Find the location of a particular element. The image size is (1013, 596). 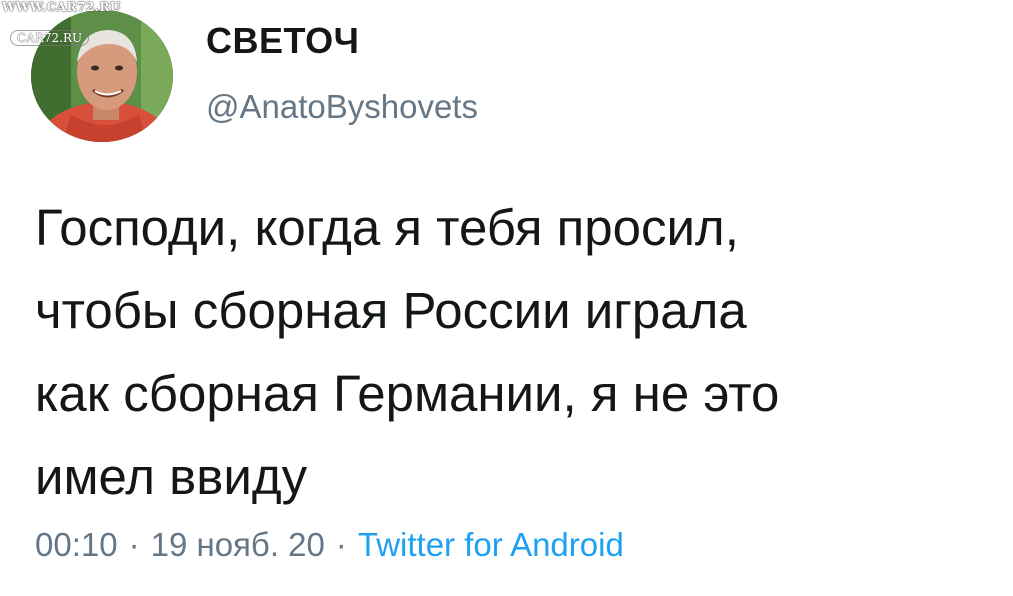

tweet-text-line: чтобы сборная России играла is located at coordinates (391, 310).